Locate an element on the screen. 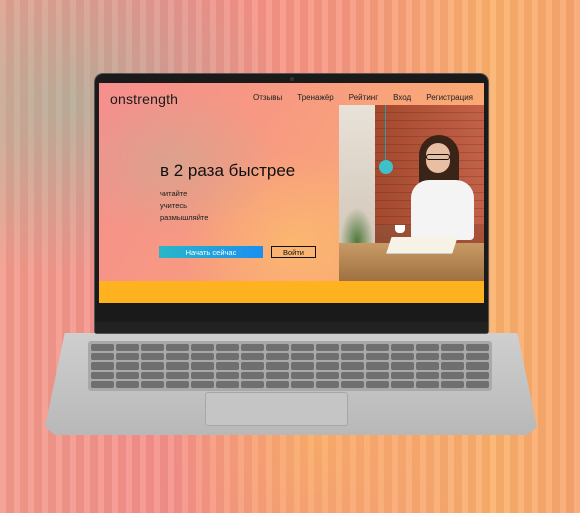 The image size is (580, 513). nav-item-trainer: Тренажёр is located at coordinates (315, 97).